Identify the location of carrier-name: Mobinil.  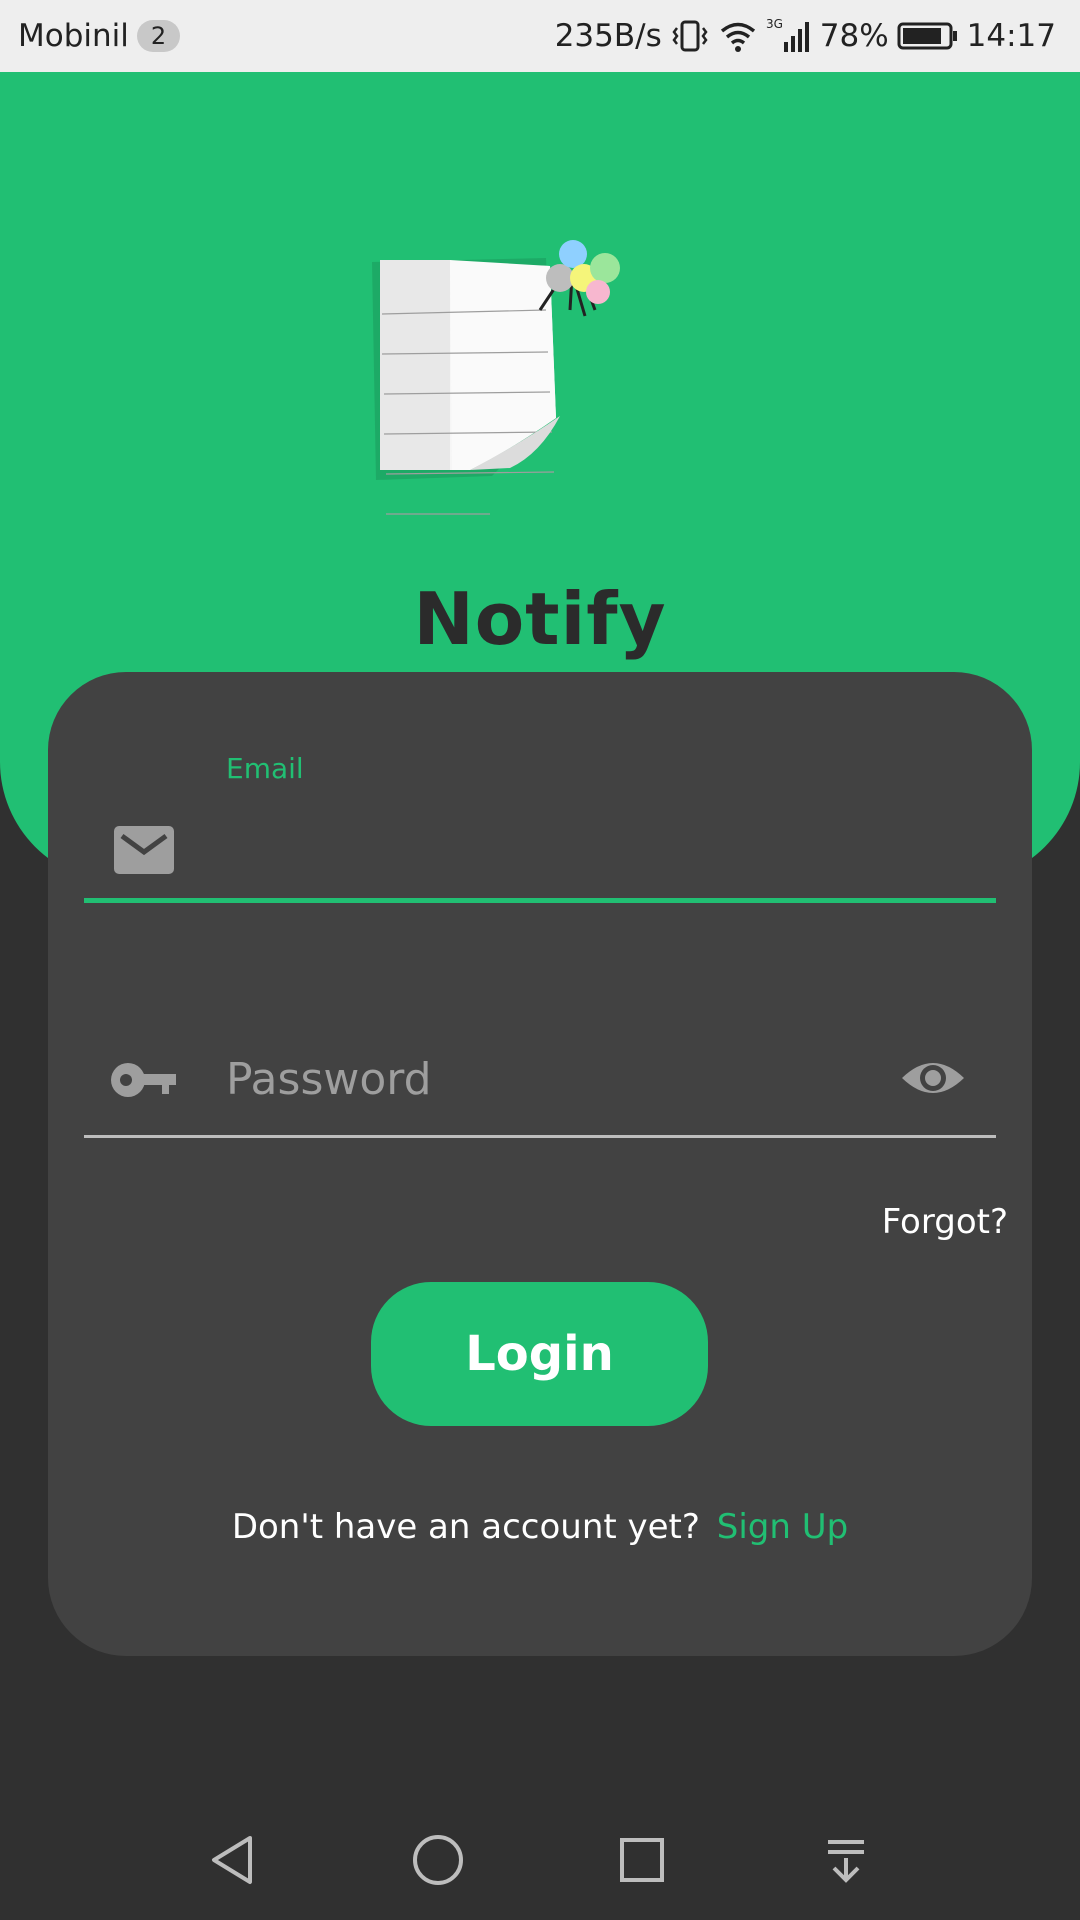
(73, 36).